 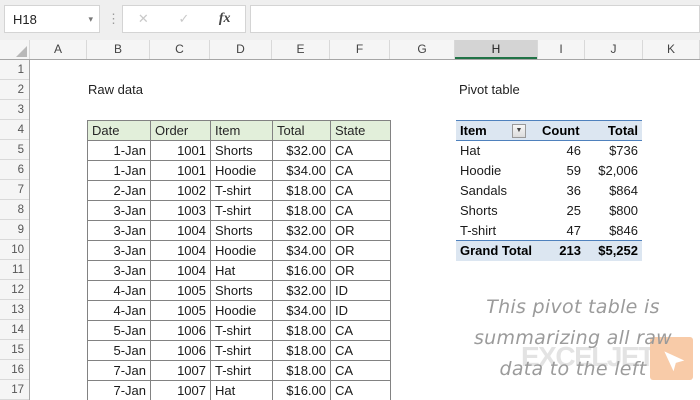 I want to click on pivot-grand-total-cell: Grand Total, so click(x=497, y=250).